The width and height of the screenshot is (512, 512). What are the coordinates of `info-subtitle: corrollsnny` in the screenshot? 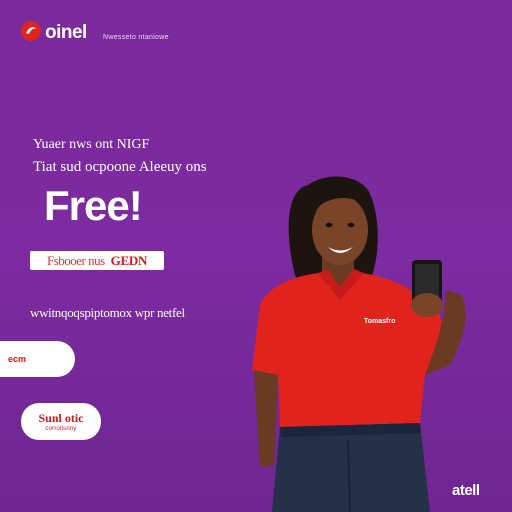 It's located at (61, 429).